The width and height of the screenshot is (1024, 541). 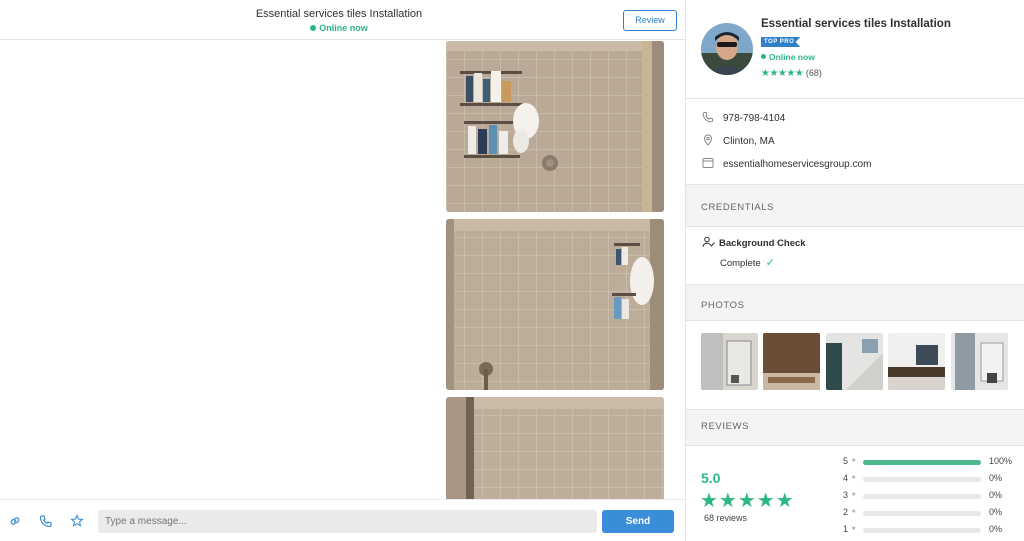 What do you see at coordinates (856, 24) in the screenshot?
I see `pro-name: Essential services tiles Installation` at bounding box center [856, 24].